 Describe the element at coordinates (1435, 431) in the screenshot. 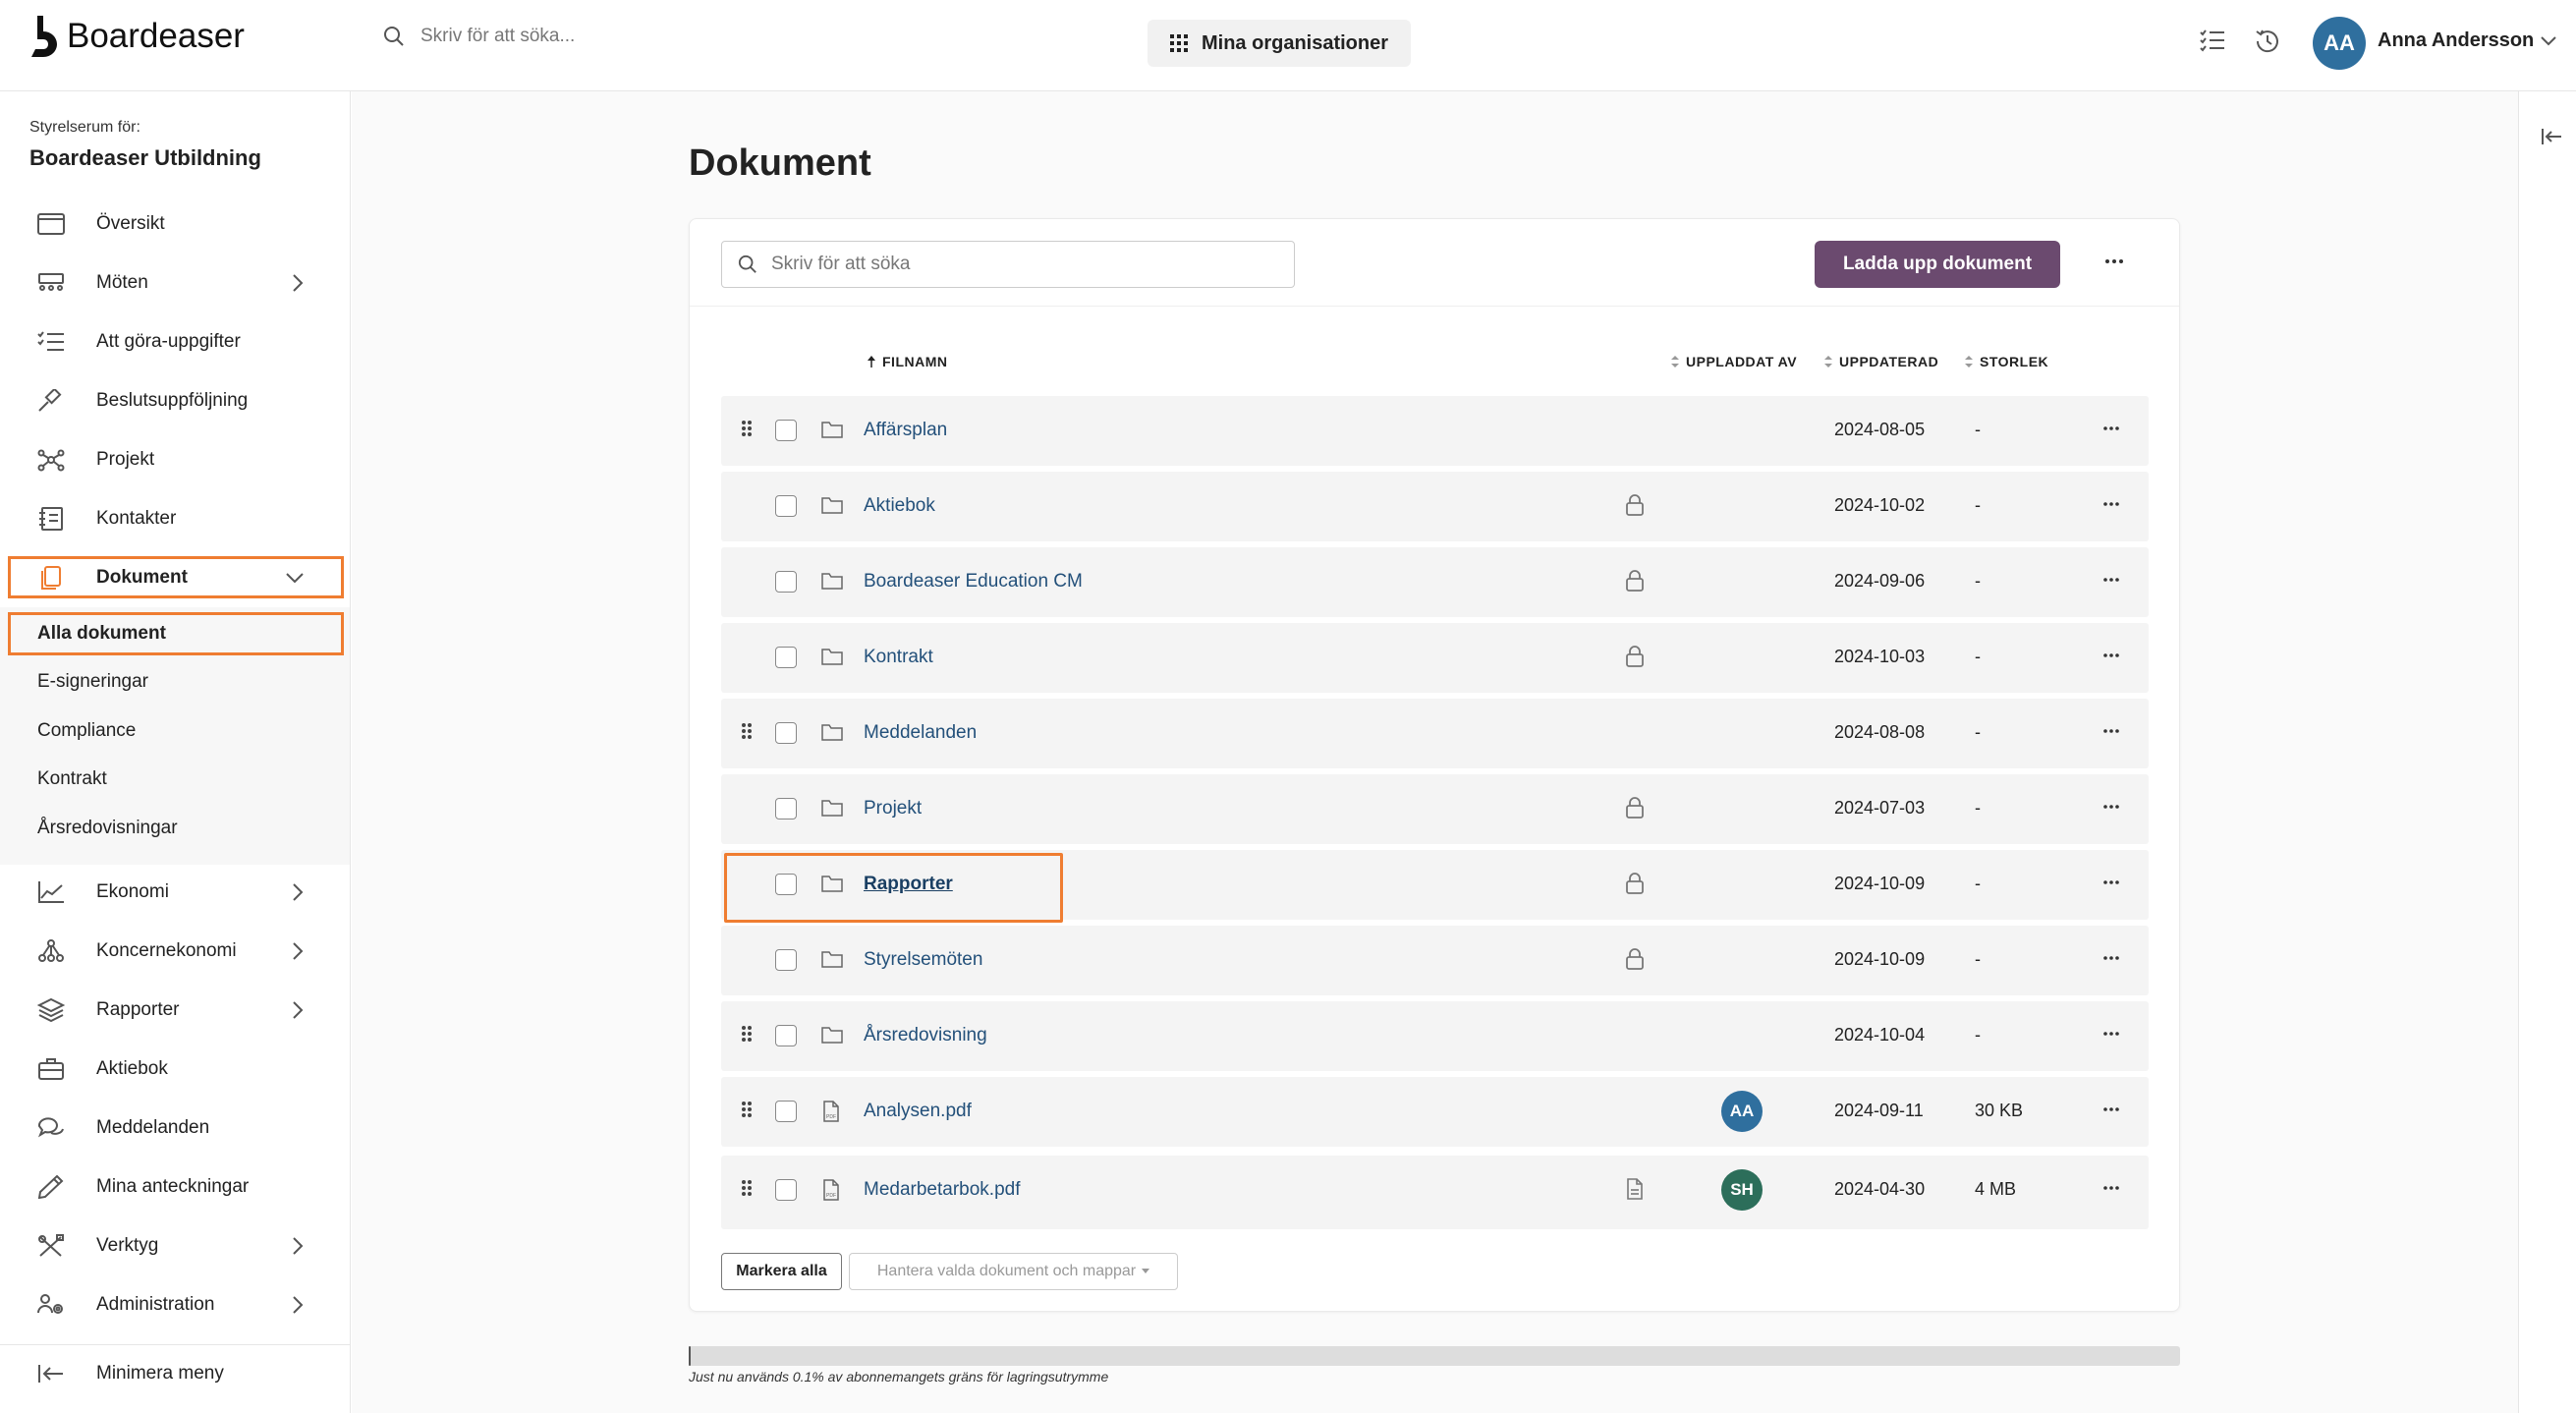

I see `table-row: Affärsplan 2024-08-05 -` at that location.